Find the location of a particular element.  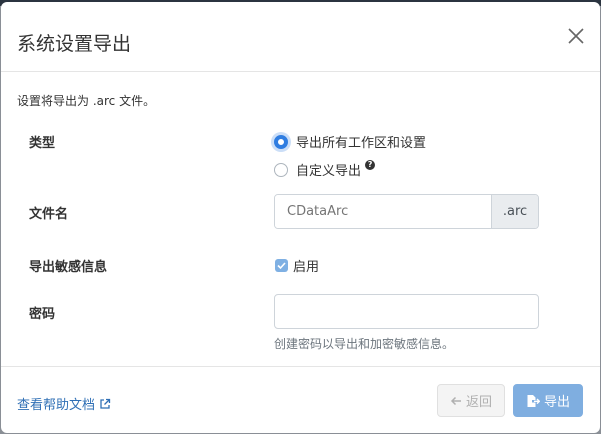

back-button: 返回 is located at coordinates (471, 400).